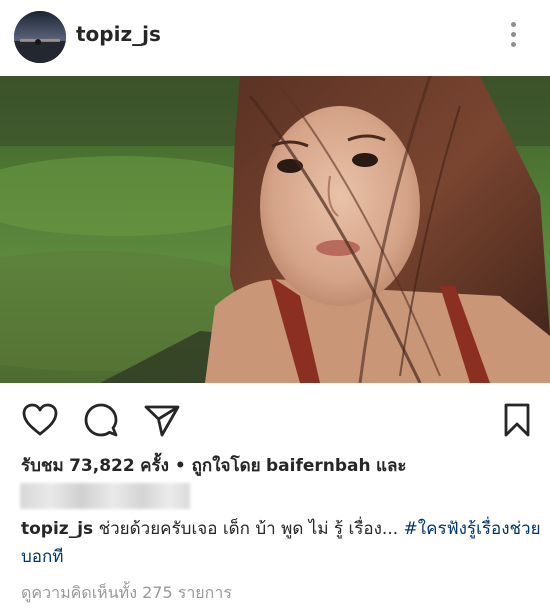 This screenshot has width=550, height=611. Describe the element at coordinates (40, 420) in the screenshot. I see `heart-icon` at that location.